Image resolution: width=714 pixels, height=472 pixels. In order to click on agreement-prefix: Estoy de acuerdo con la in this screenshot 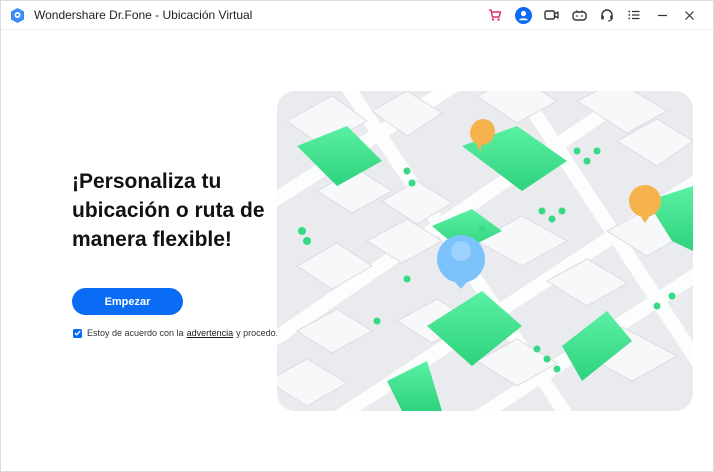, I will do `click(135, 333)`.